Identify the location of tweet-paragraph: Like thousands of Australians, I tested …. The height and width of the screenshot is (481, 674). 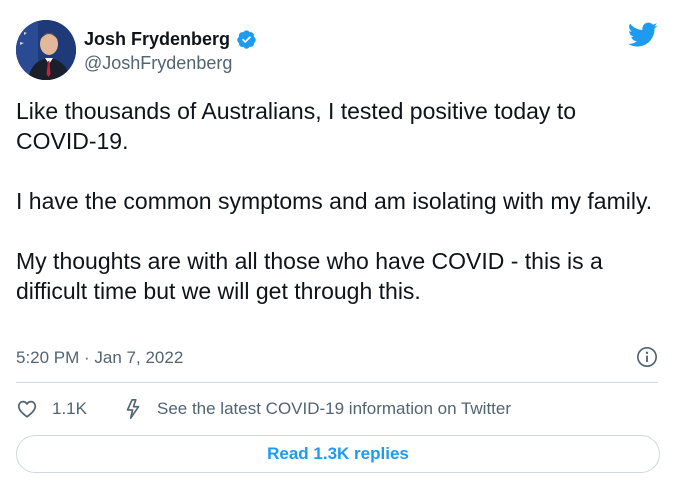
(296, 126).